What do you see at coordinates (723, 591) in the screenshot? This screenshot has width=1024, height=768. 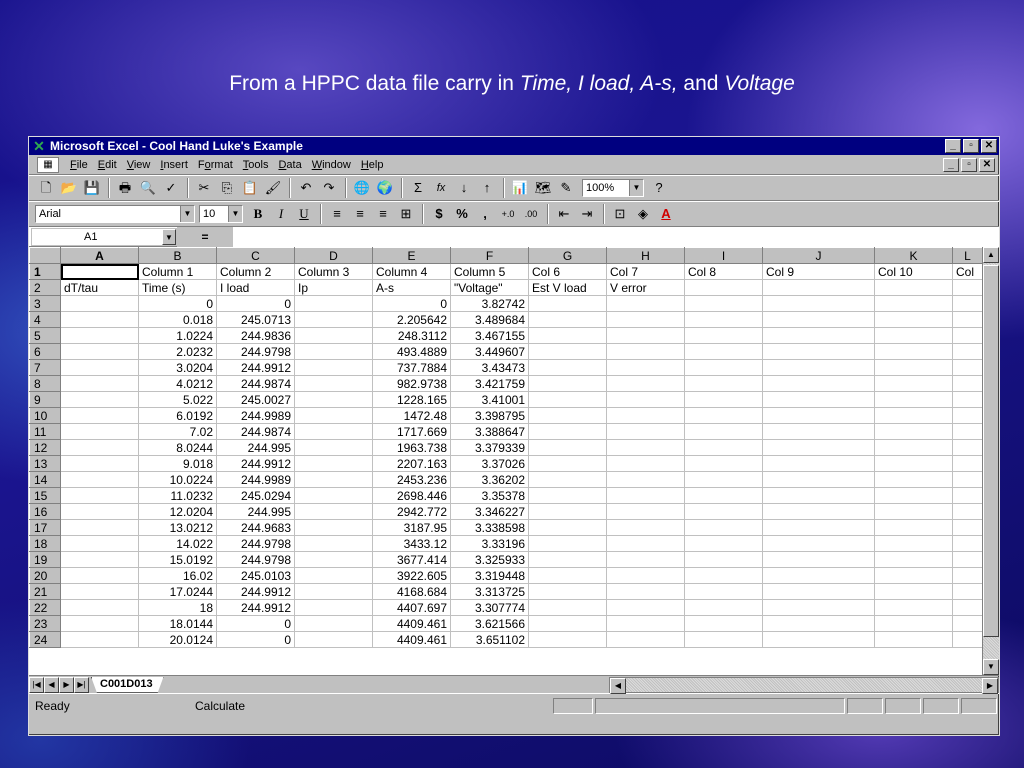 I see `cell-i21` at bounding box center [723, 591].